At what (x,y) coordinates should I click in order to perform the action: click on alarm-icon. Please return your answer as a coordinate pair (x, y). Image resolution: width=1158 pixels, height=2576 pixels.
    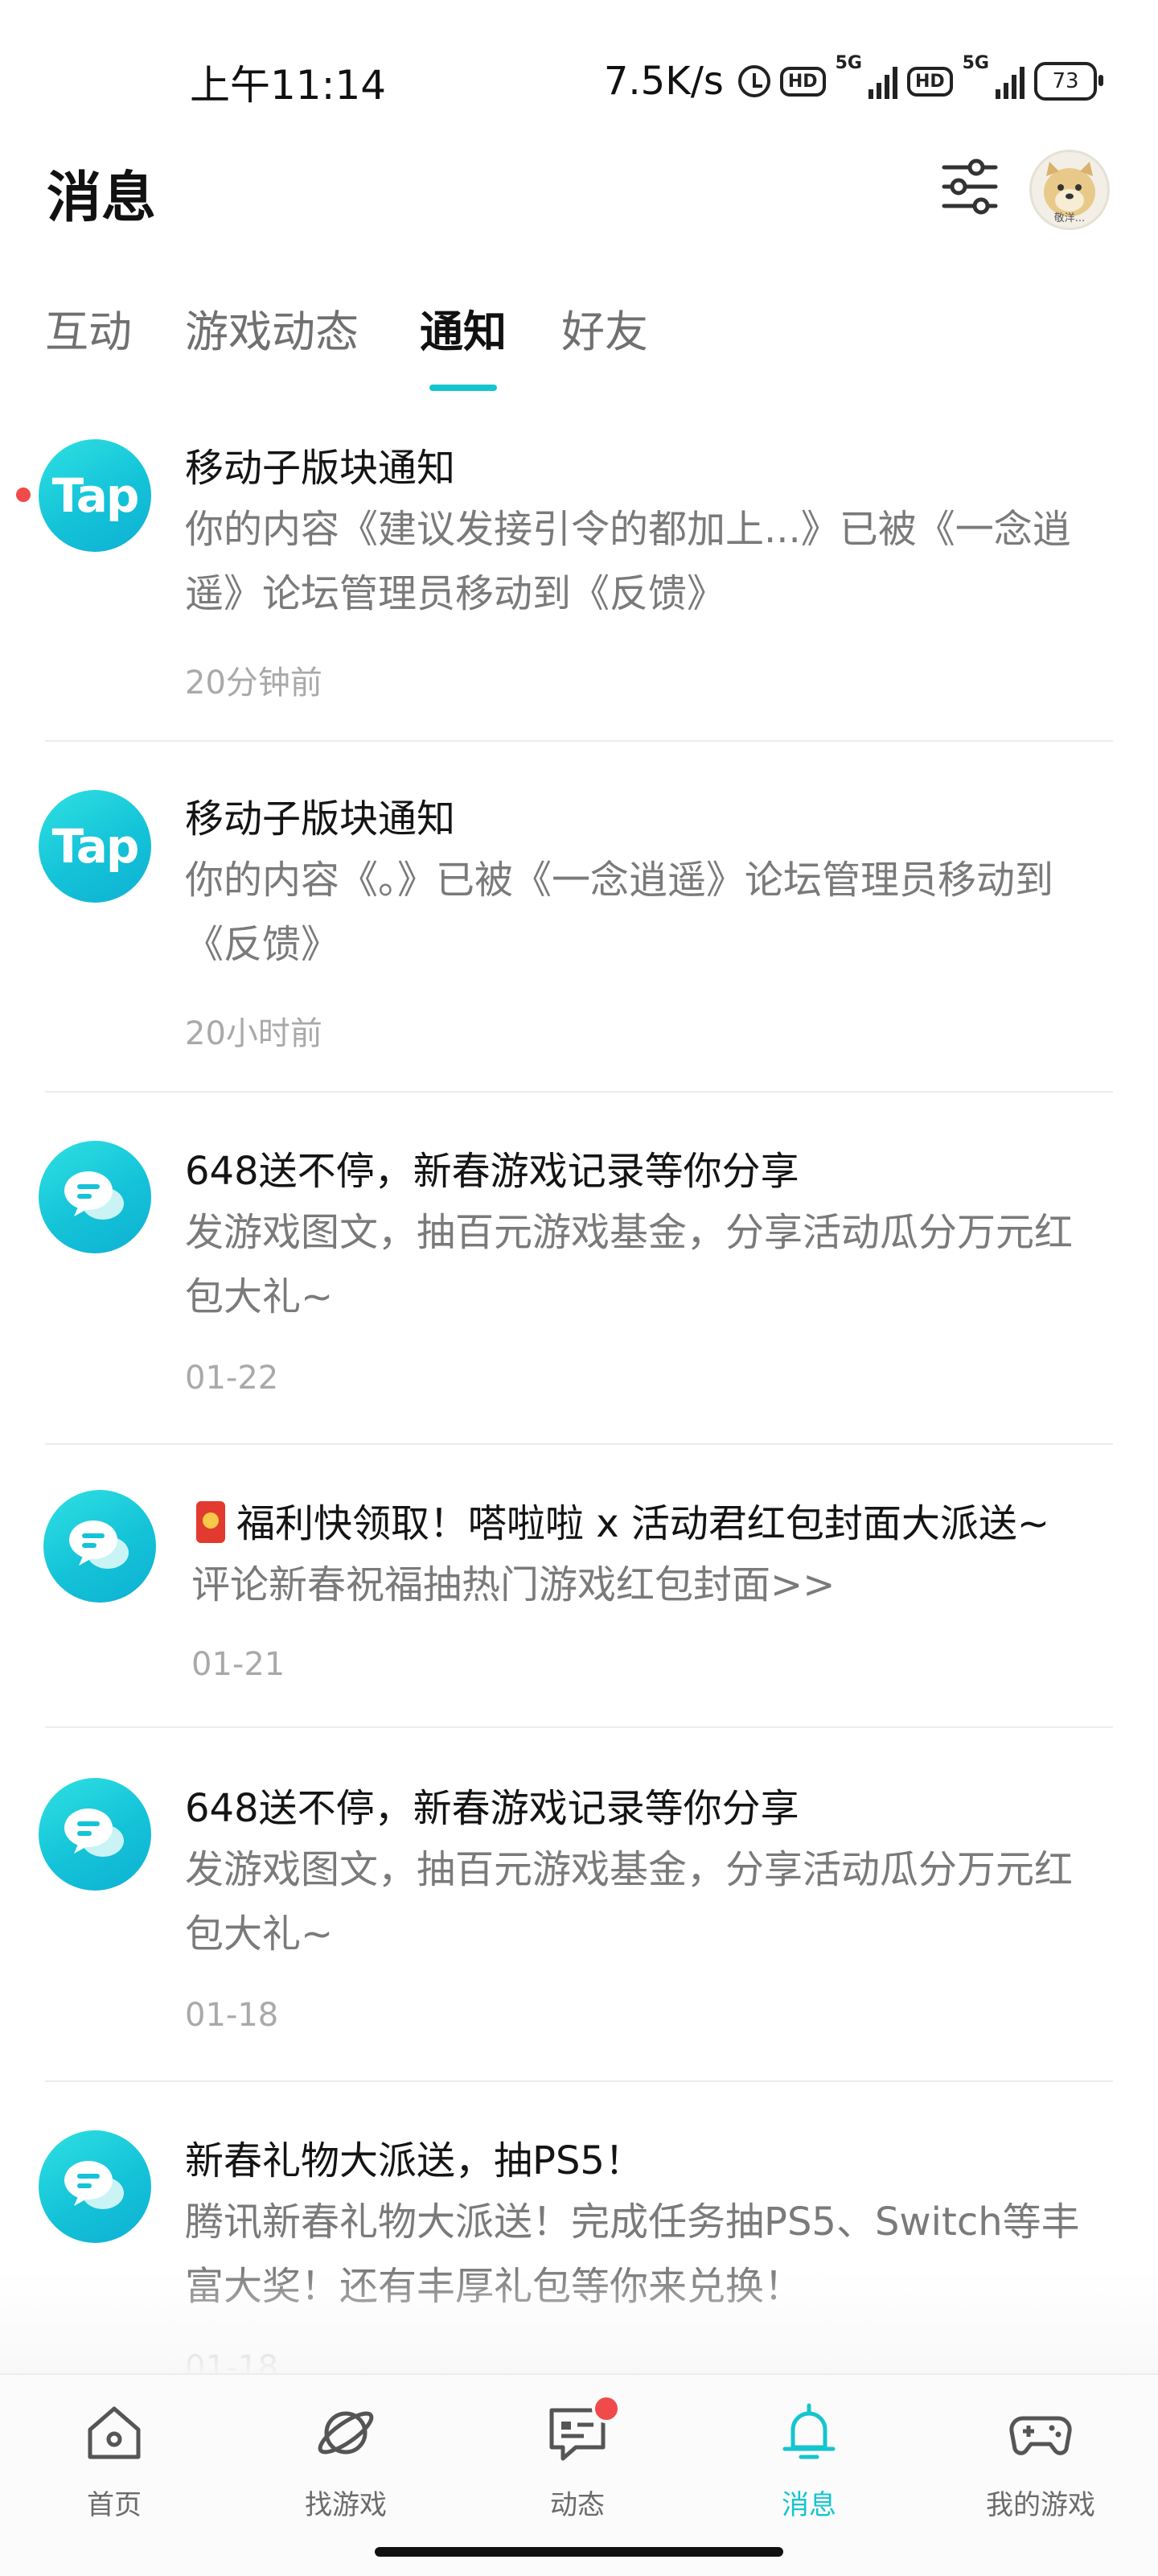
    Looking at the image, I should click on (753, 81).